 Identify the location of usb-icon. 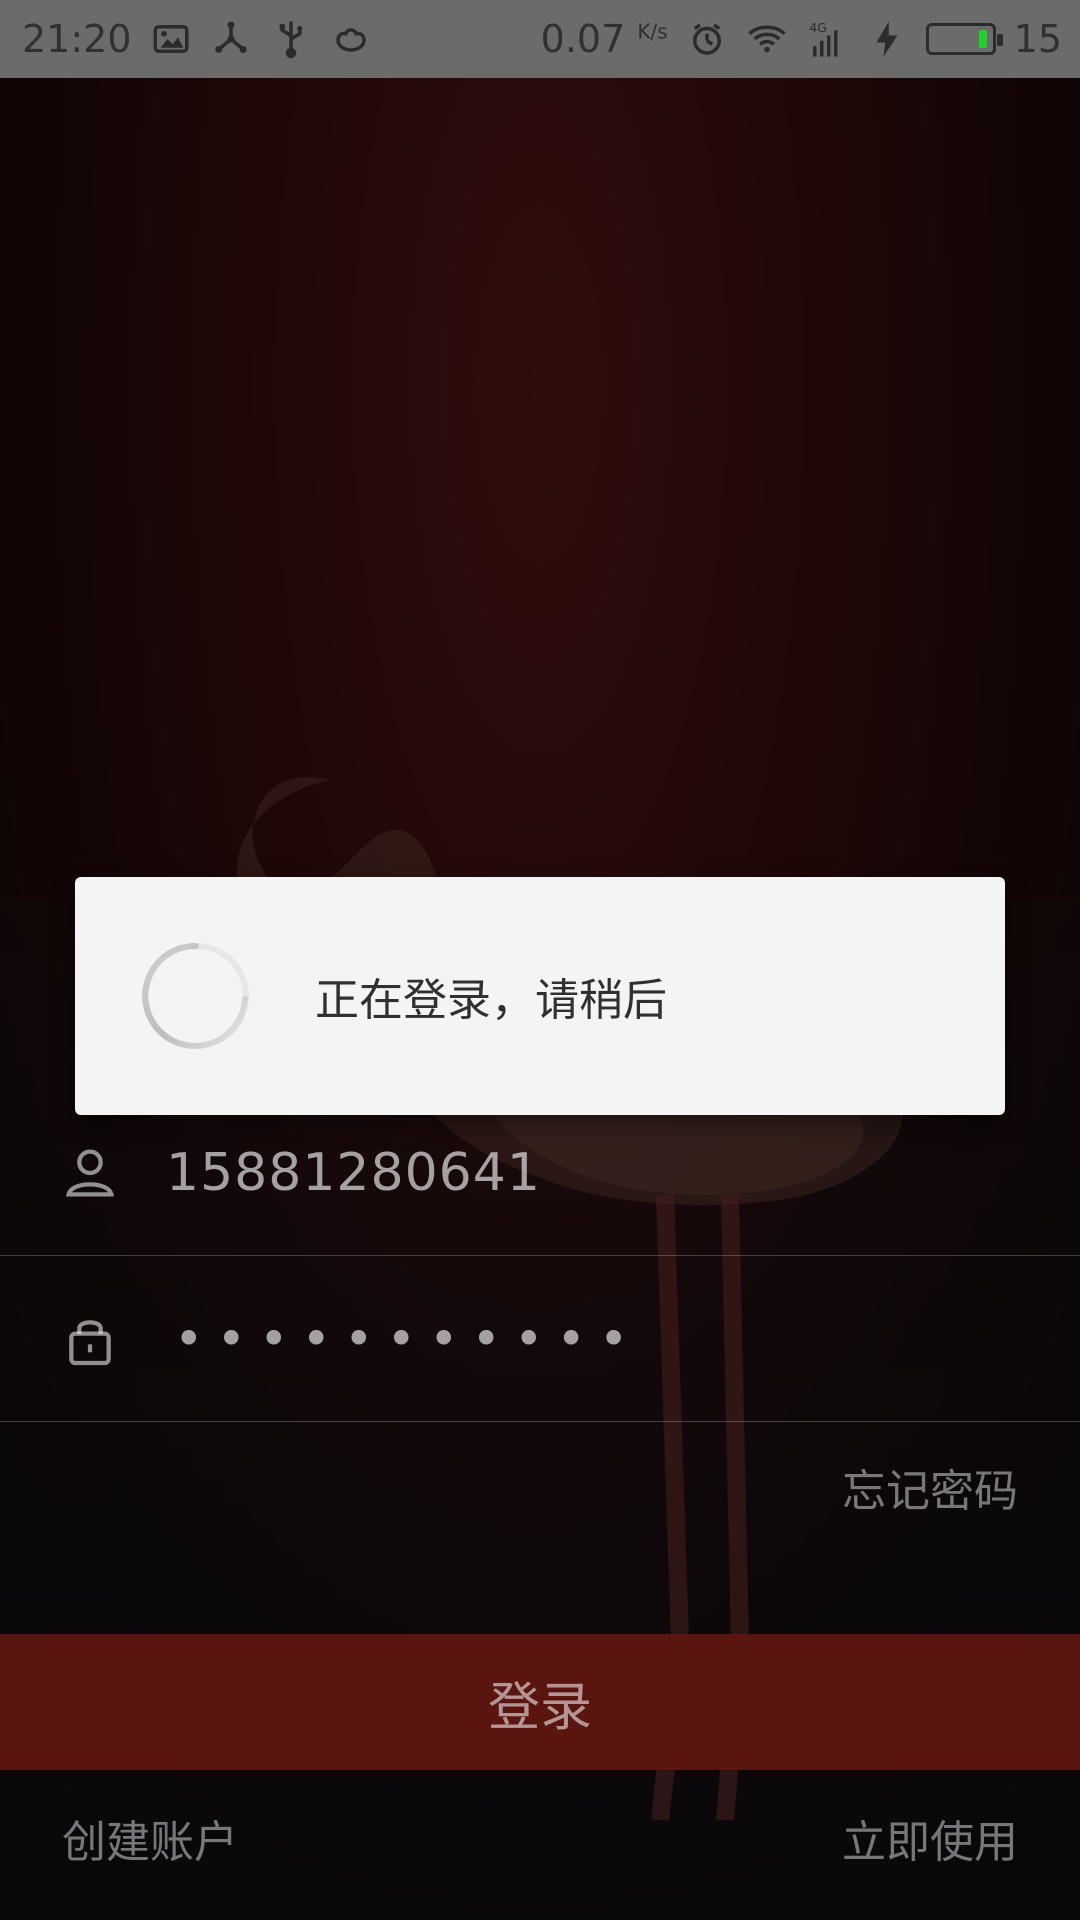
(291, 39).